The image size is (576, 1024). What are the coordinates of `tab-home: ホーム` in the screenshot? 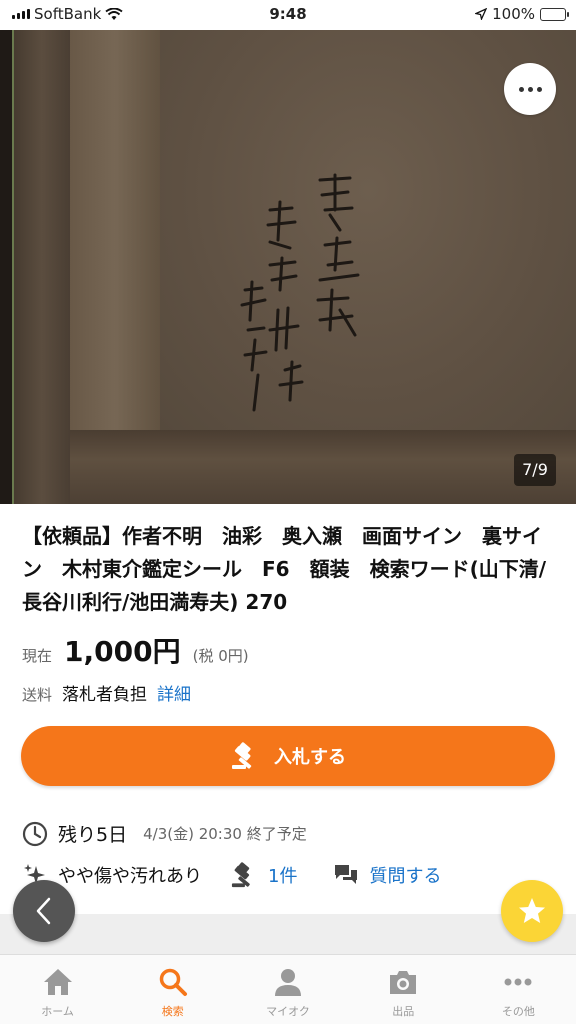 It's located at (57, 989).